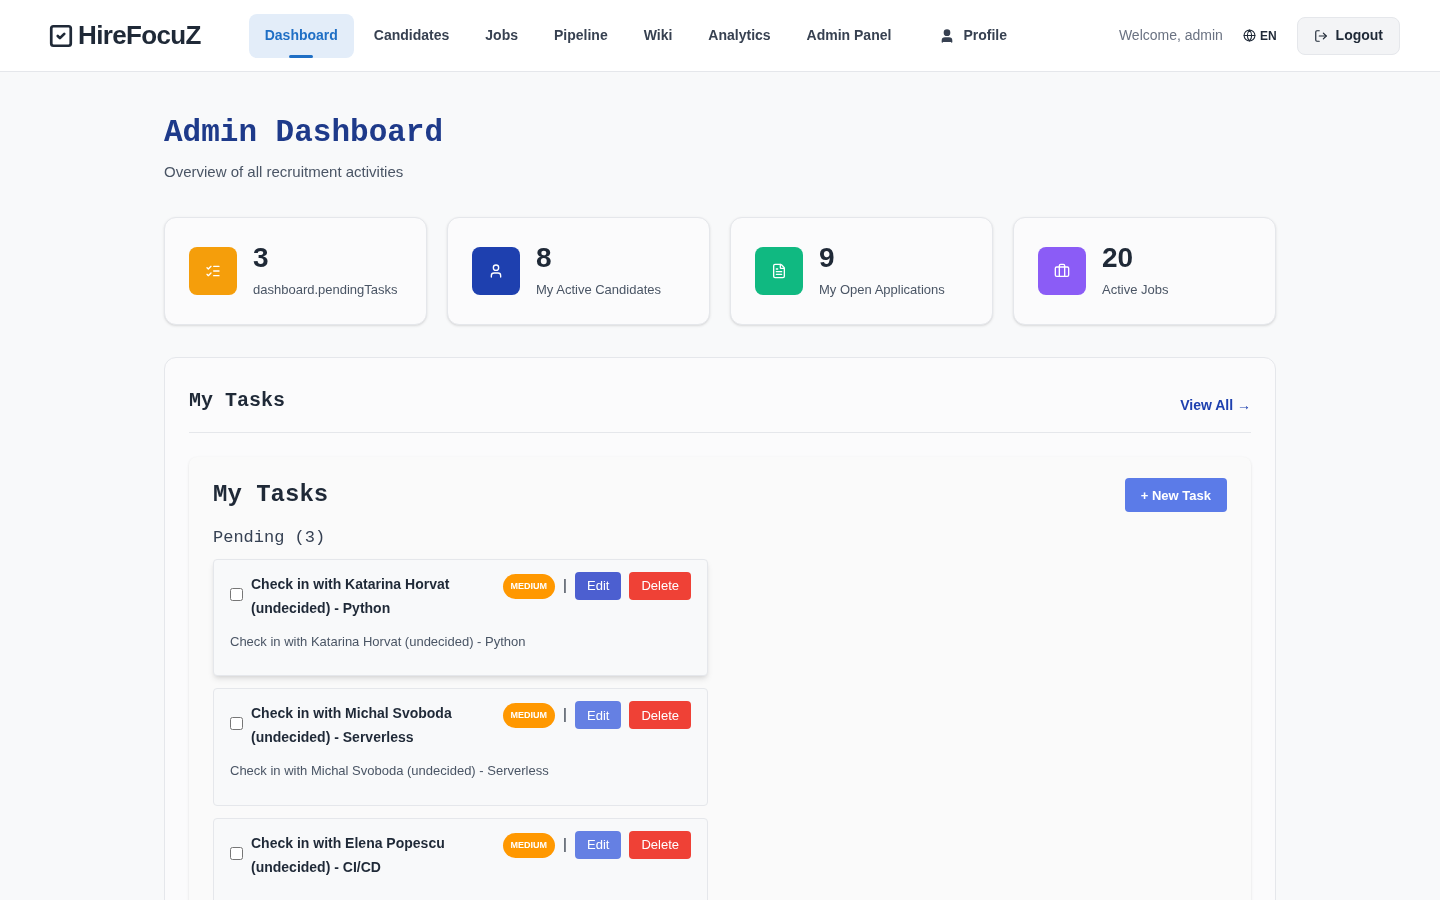  I want to click on task-title: Check in with Katarina Horvat (undecided) - Python, so click(351, 596).